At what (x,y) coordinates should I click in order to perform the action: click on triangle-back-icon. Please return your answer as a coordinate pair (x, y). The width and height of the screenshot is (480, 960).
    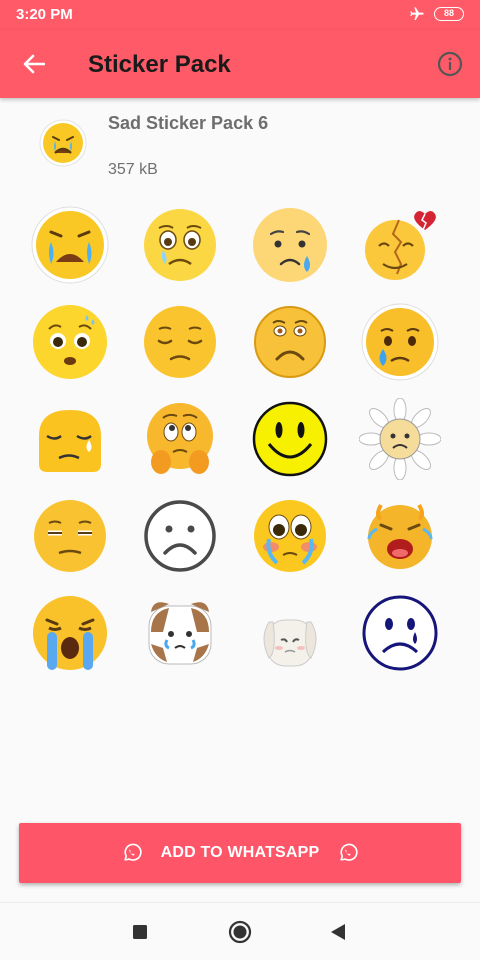
    Looking at the image, I should click on (338, 932).